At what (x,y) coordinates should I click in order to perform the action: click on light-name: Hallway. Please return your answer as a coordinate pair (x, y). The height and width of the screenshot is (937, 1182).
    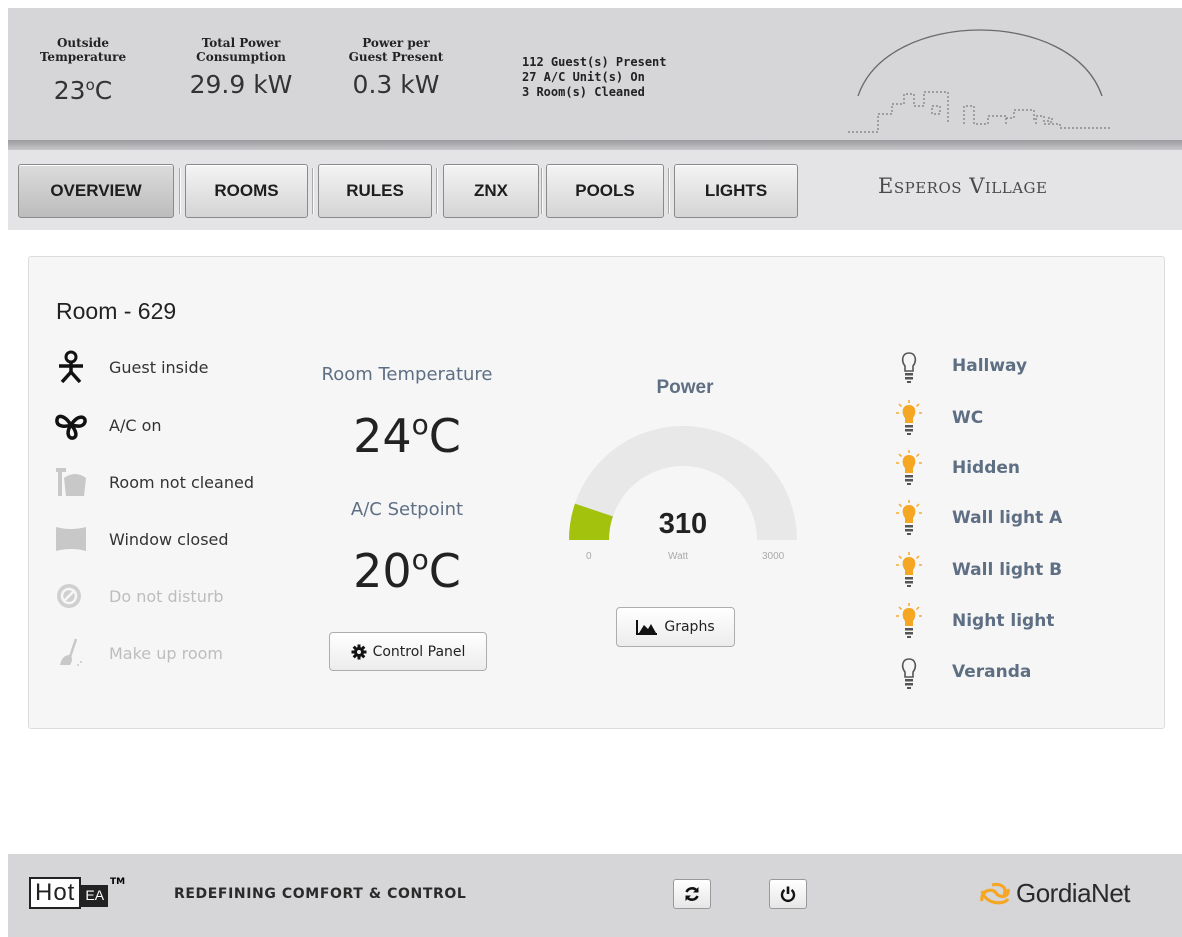
    Looking at the image, I should click on (990, 366).